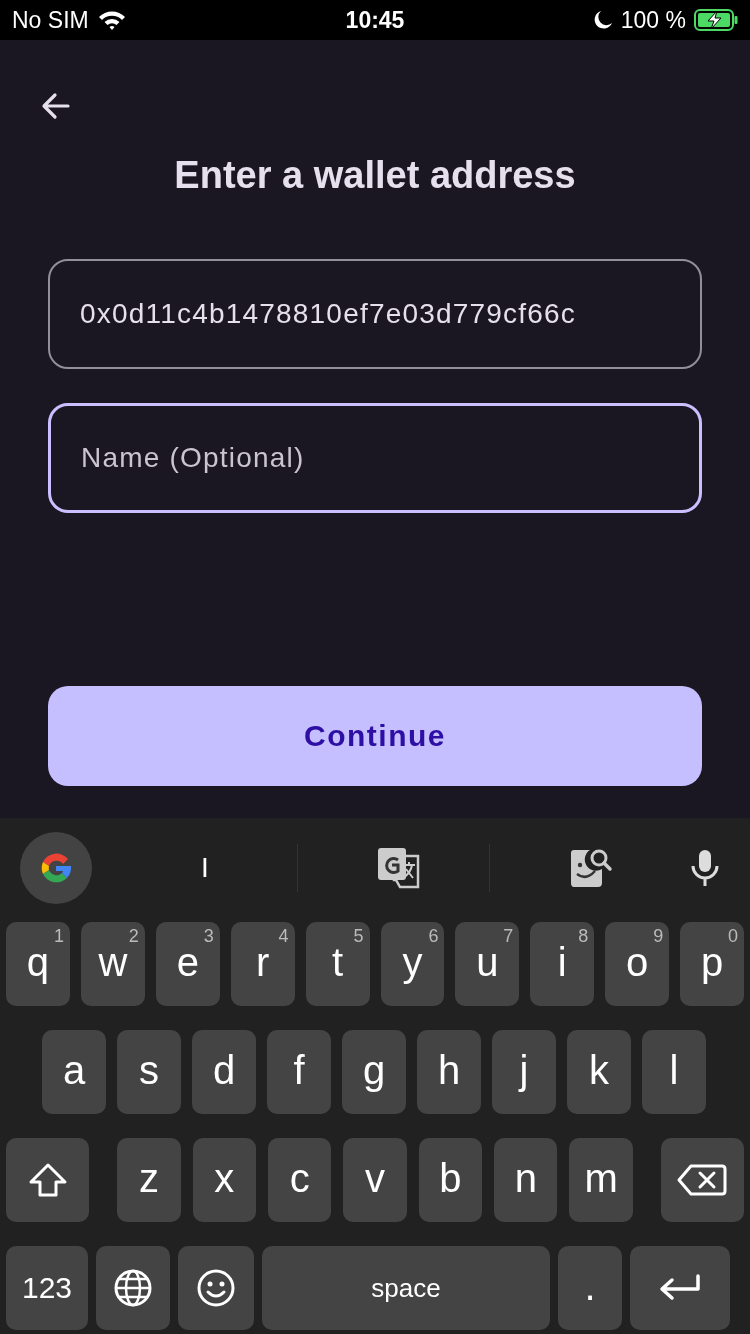  Describe the element at coordinates (224, 1180) in the screenshot. I see `key: x` at that location.